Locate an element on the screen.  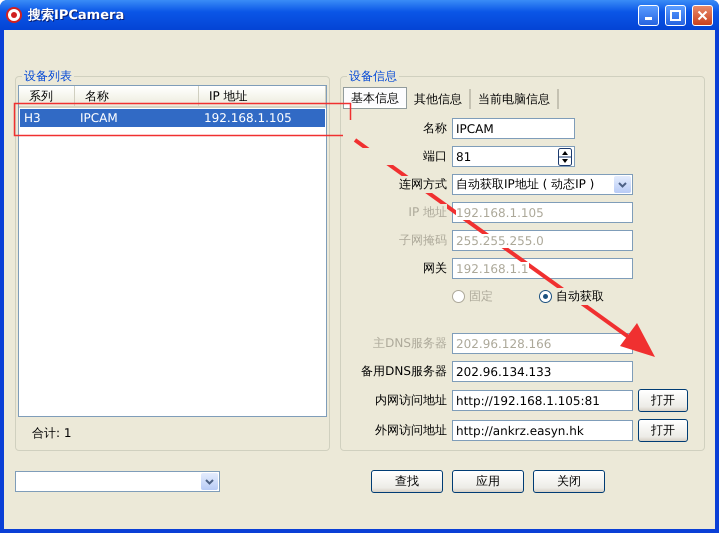
total-count: 合计: 1 is located at coordinates (51, 433).